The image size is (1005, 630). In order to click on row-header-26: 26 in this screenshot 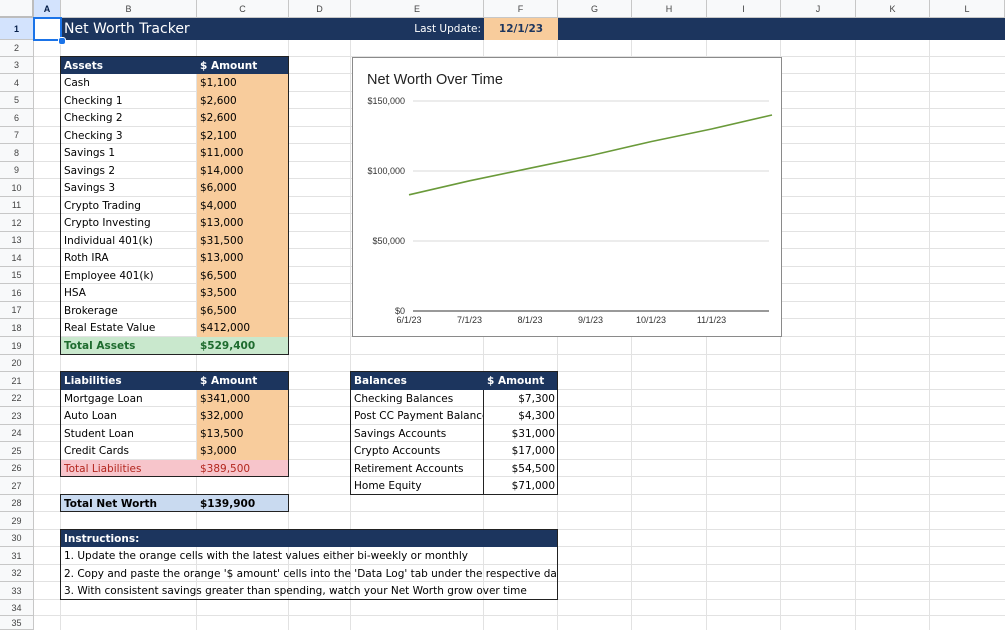, I will do `click(17, 468)`.